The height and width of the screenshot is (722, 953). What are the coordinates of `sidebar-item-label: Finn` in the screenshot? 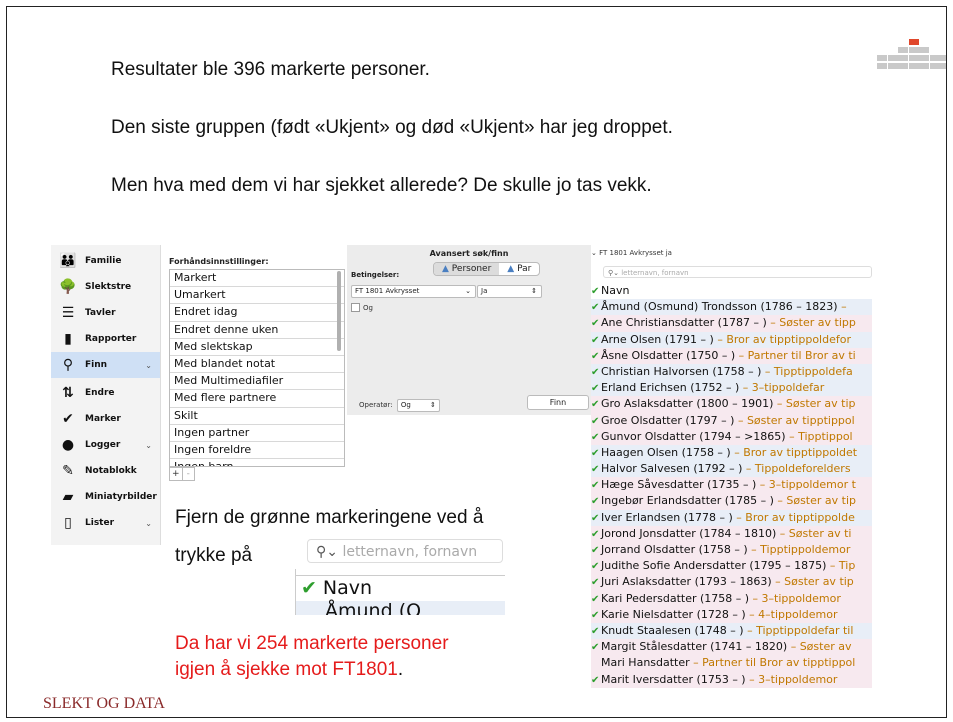 It's located at (96, 365).